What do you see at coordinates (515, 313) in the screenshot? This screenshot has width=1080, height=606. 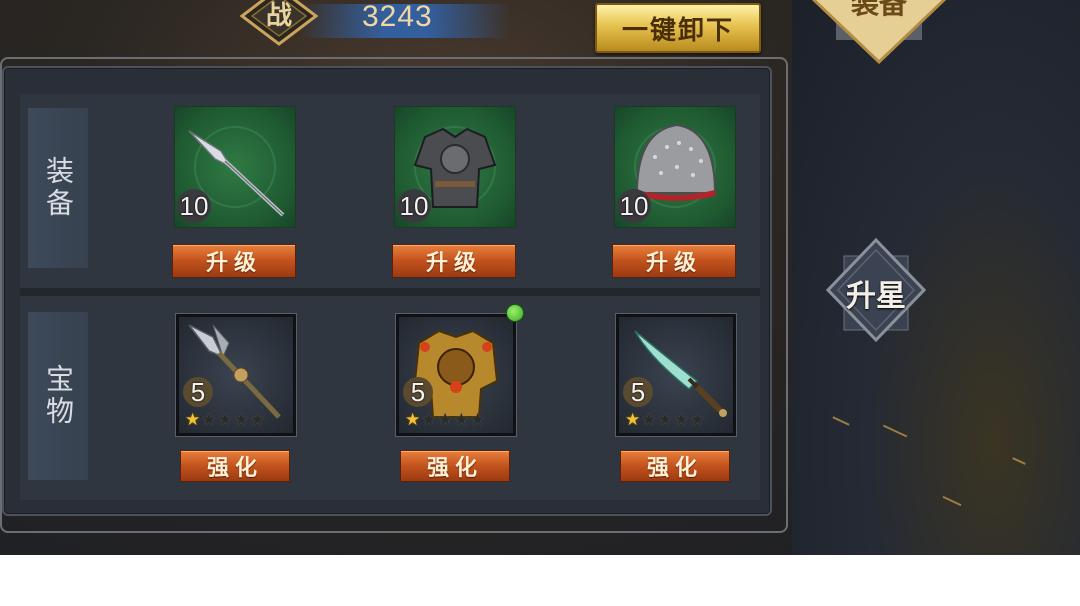 I see `notification-dot` at bounding box center [515, 313].